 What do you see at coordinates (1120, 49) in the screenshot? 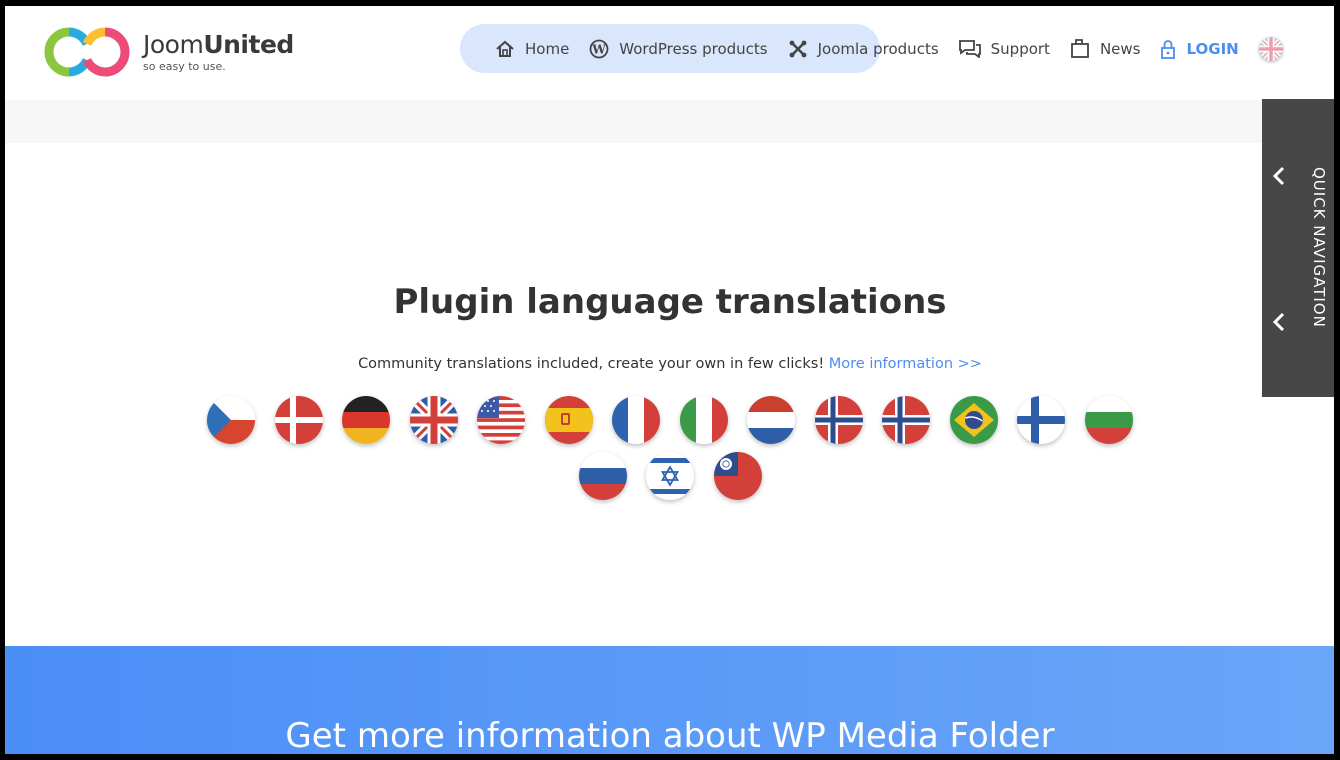
I see `nav-news-label: News` at bounding box center [1120, 49].